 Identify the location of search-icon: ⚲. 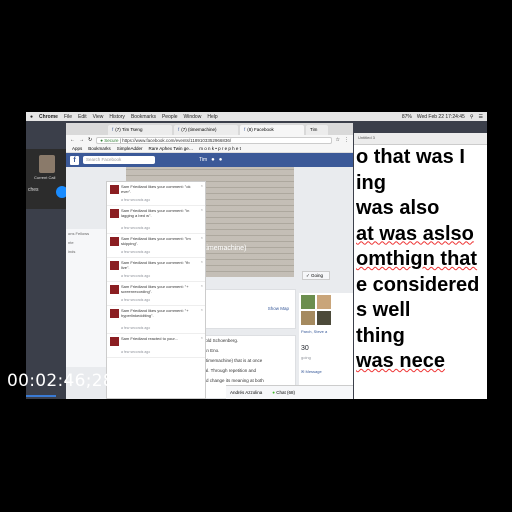
(472, 117).